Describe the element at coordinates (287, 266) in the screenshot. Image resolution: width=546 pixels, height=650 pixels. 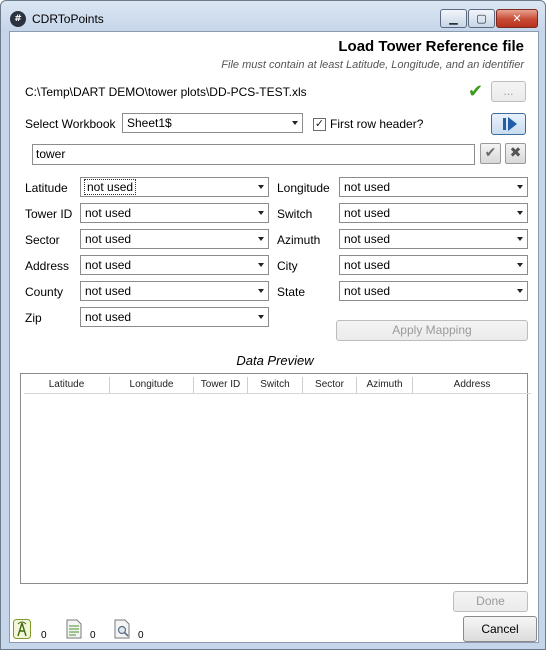
I see `city-label: City` at that location.